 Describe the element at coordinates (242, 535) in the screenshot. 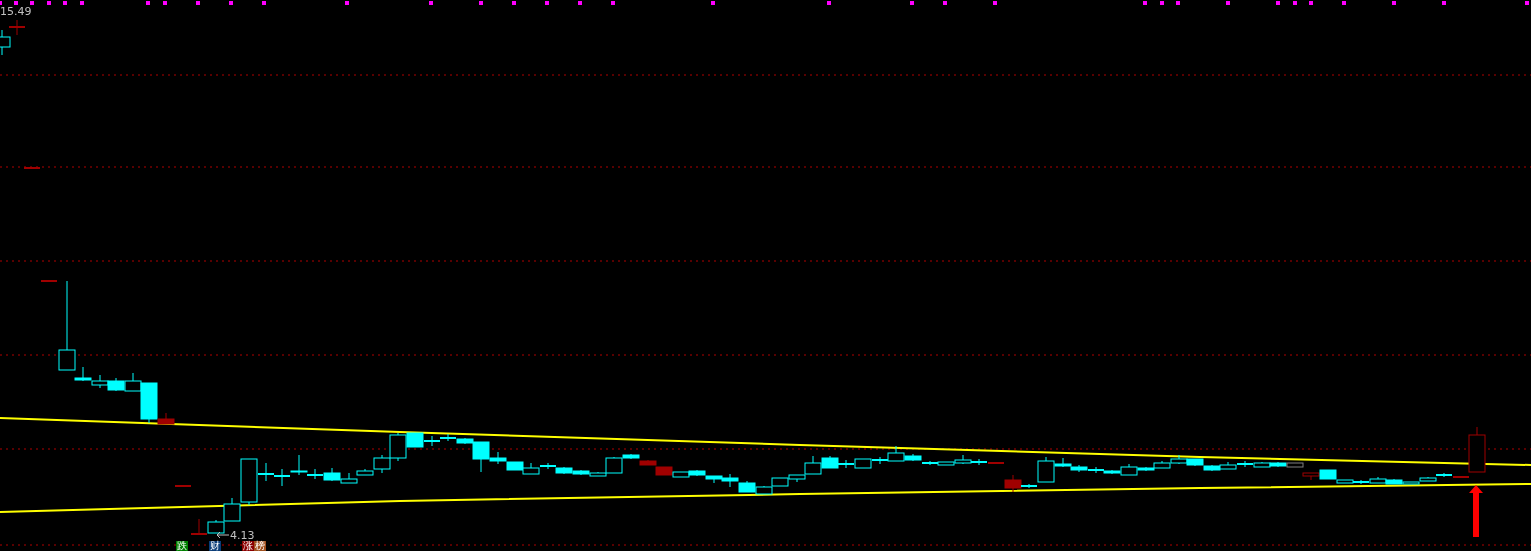

I see `low-price-label: 4.13` at that location.